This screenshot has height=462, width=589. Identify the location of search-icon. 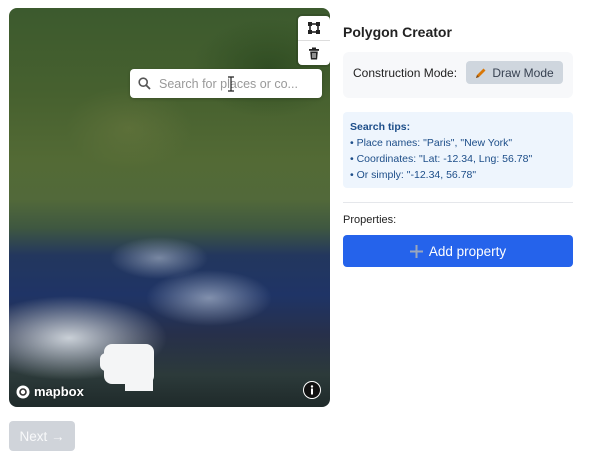
(144, 83).